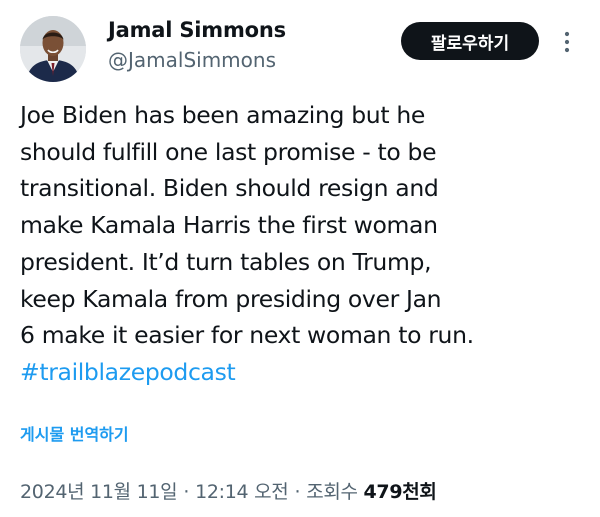  Describe the element at coordinates (74, 435) in the screenshot. I see `translate-post-link: 게시물 번역하기` at that location.